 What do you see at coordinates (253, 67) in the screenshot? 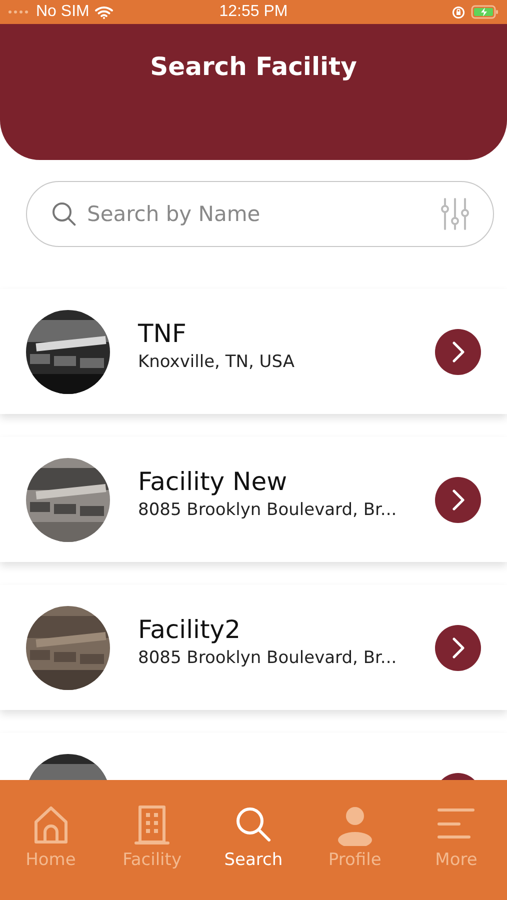
I see `page-title: Search Facility` at bounding box center [253, 67].